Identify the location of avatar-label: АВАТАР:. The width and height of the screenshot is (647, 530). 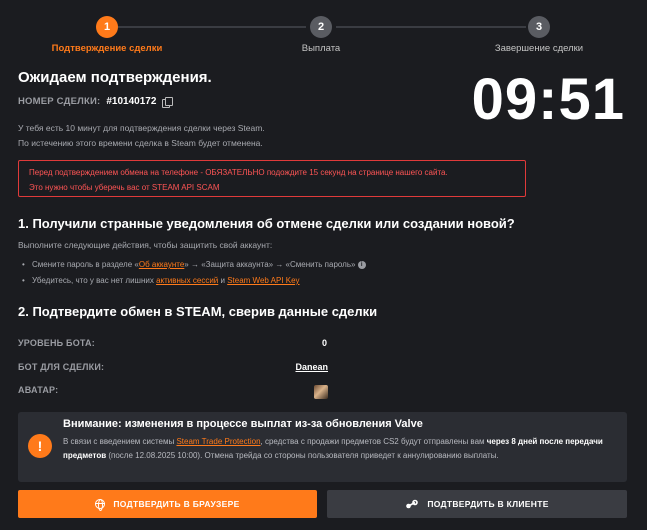
(38, 390).